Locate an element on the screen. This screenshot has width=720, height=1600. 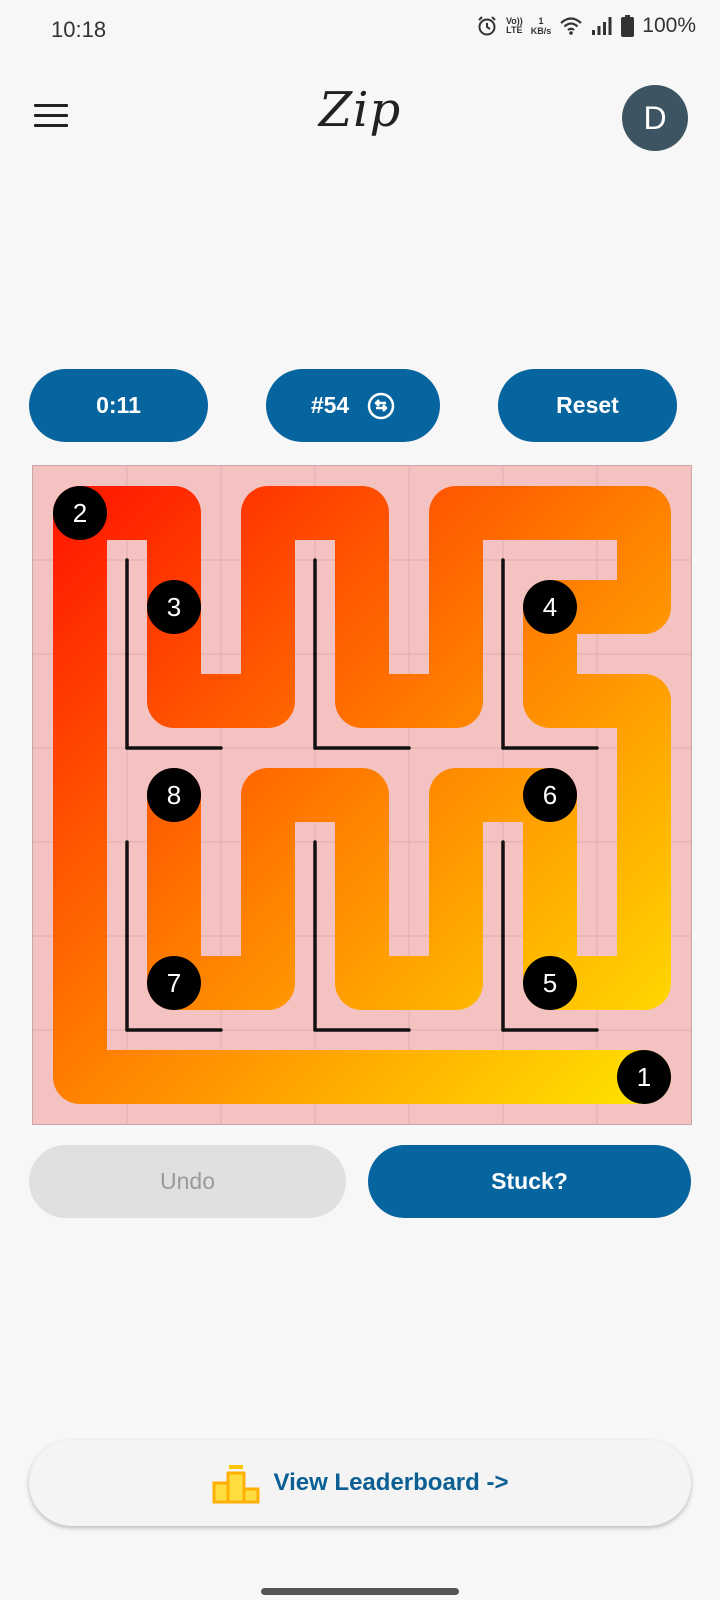
undo-button: Undo is located at coordinates (187, 1181).